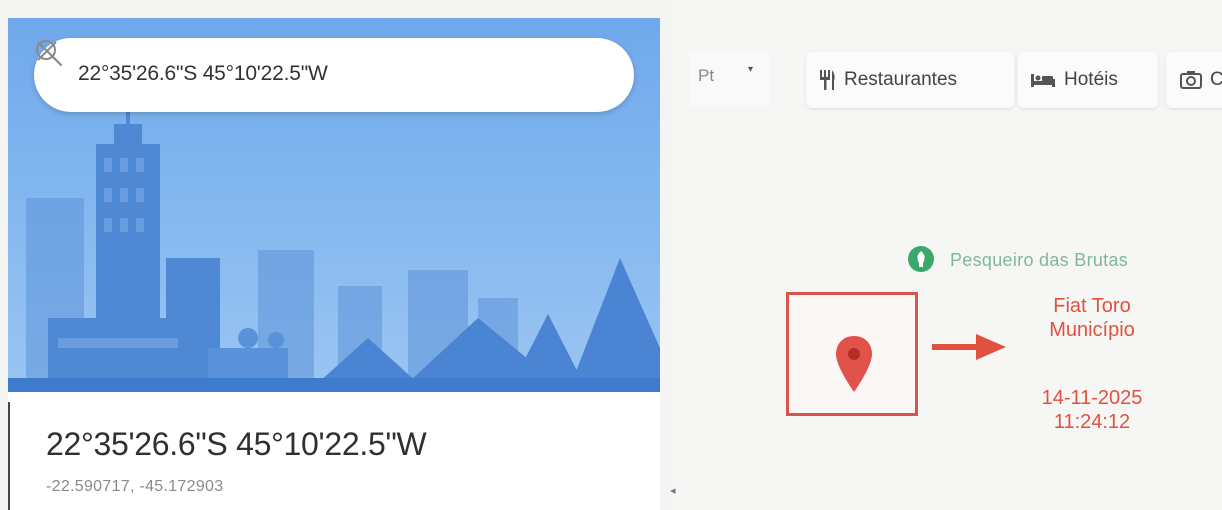 The height and width of the screenshot is (510, 1222). I want to click on annotation-time: 11:24:12, so click(1092, 422).